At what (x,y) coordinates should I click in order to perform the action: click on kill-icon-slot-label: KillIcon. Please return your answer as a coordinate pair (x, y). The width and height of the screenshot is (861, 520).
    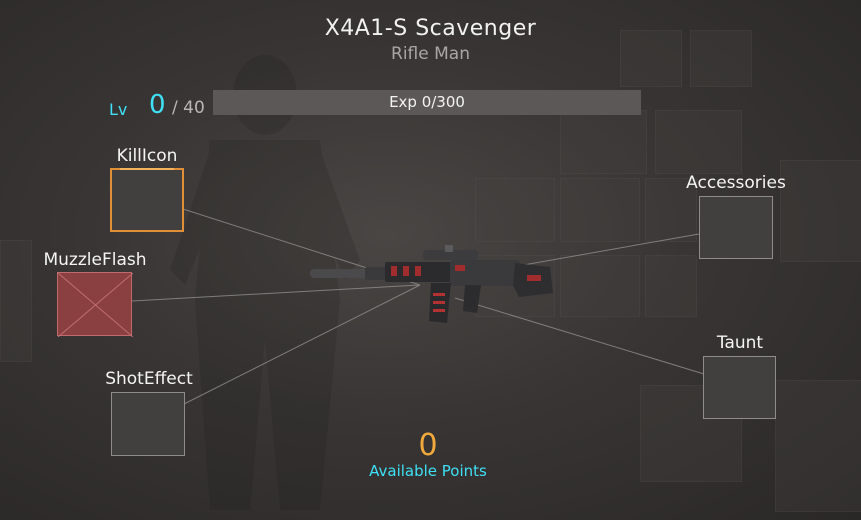
    Looking at the image, I should click on (147, 156).